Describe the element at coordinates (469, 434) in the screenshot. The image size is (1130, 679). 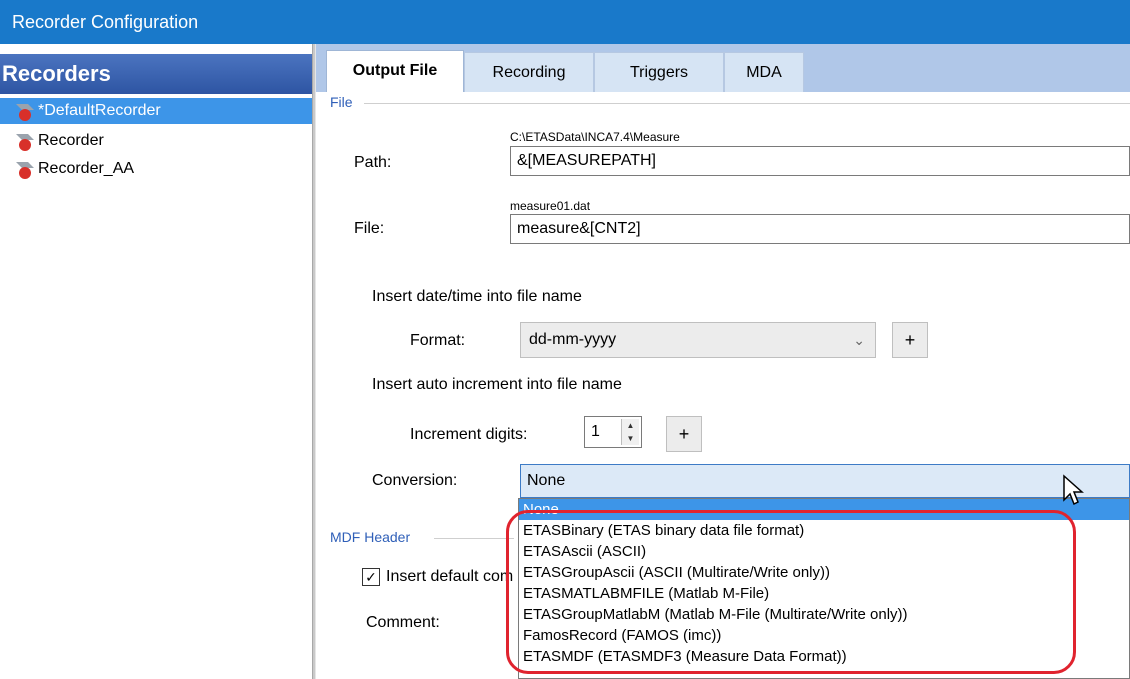
I see `increment-digits-label: Increment digits:` at that location.